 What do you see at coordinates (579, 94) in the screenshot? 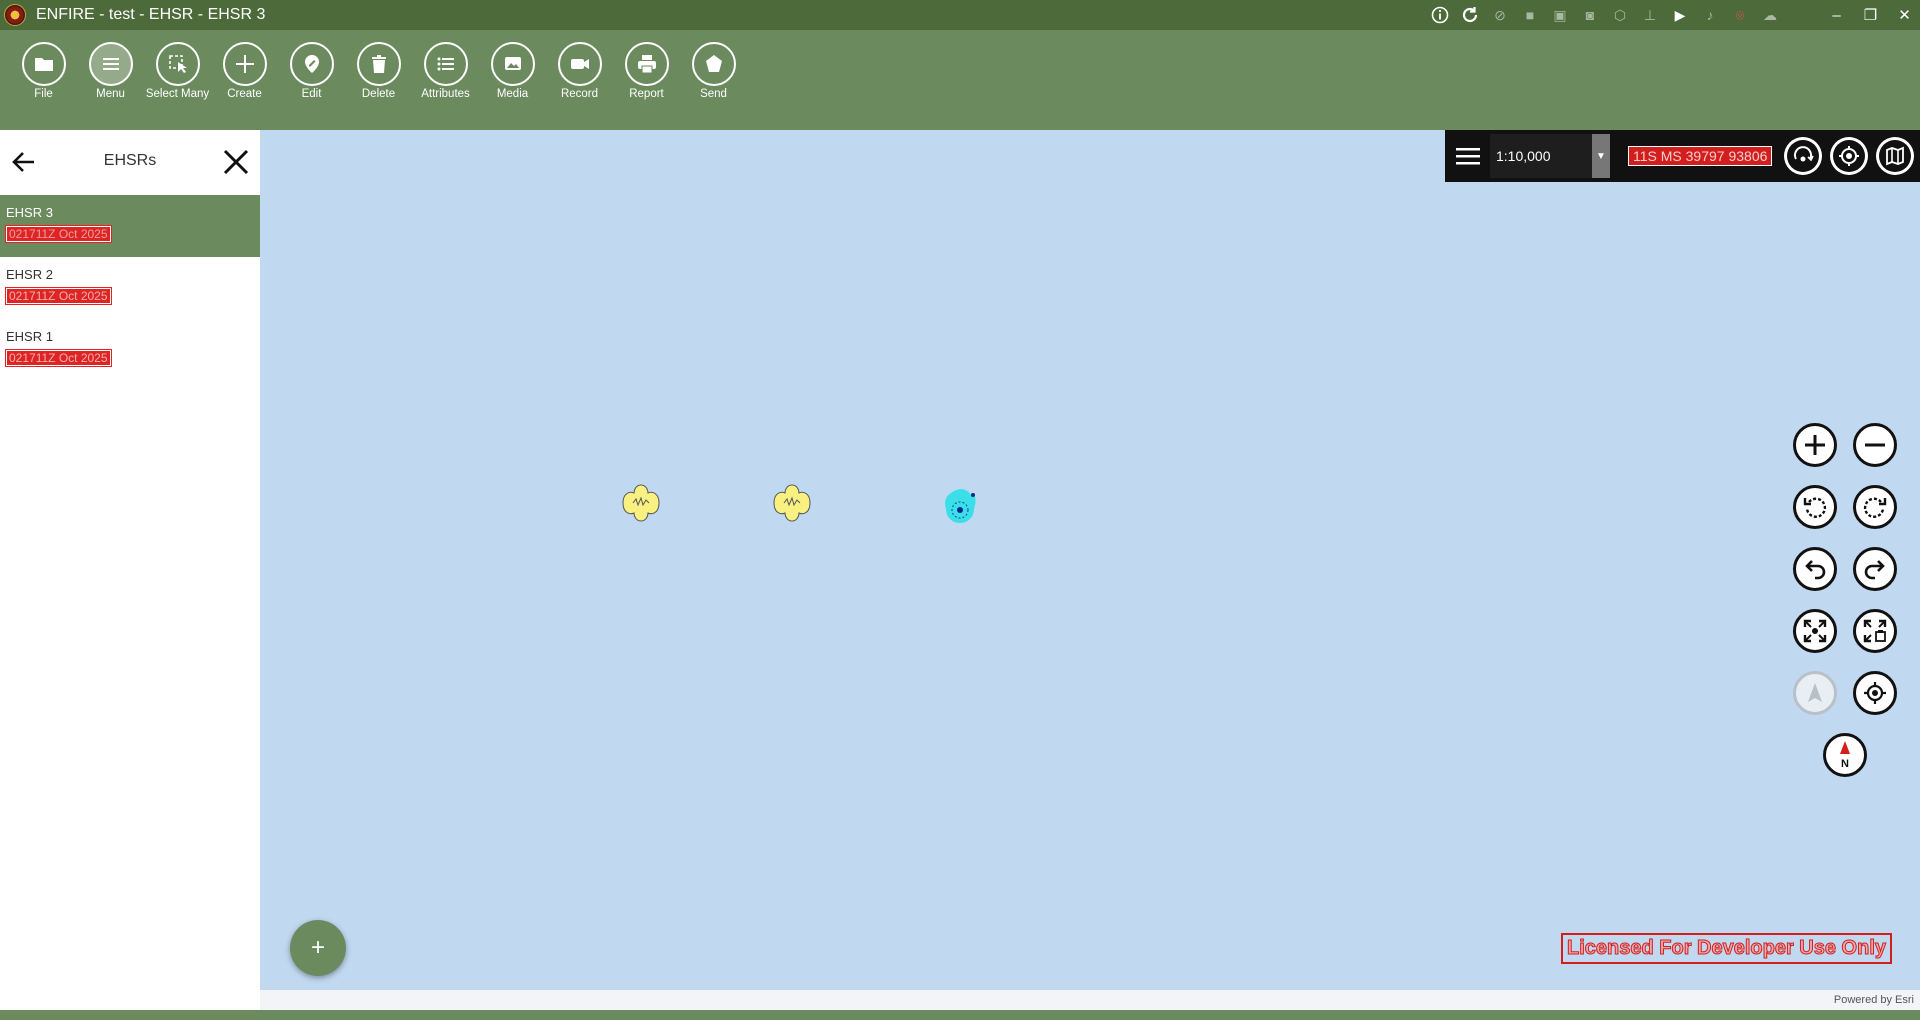
I see `record-label: Record` at bounding box center [579, 94].